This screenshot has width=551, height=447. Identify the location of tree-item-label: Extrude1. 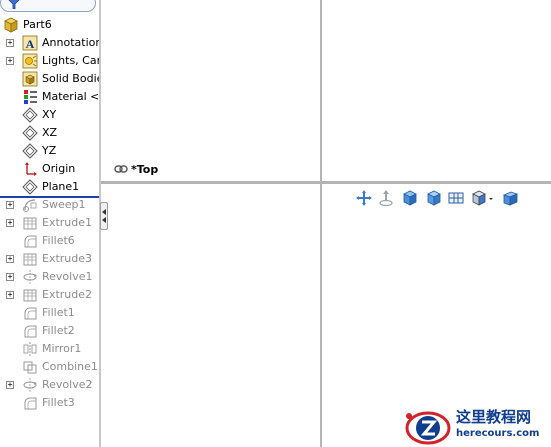
(67, 222).